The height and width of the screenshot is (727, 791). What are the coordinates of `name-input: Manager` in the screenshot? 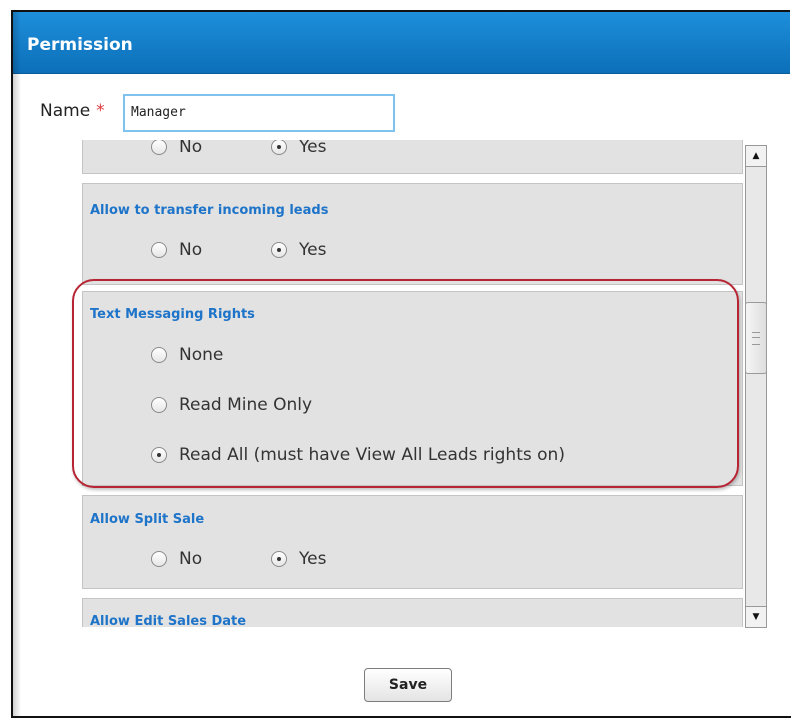 It's located at (259, 113).